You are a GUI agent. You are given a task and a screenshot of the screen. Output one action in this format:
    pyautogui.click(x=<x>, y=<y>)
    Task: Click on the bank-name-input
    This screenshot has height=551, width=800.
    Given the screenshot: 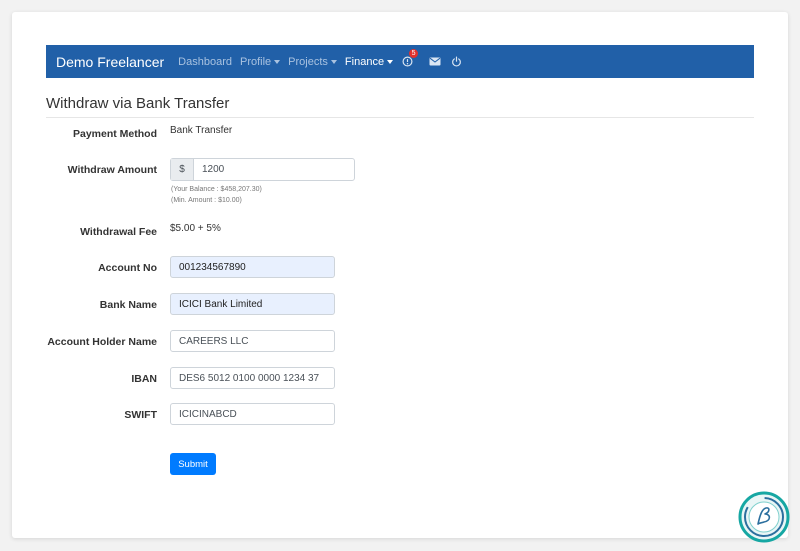 What is the action you would take?
    pyautogui.click(x=252, y=304)
    